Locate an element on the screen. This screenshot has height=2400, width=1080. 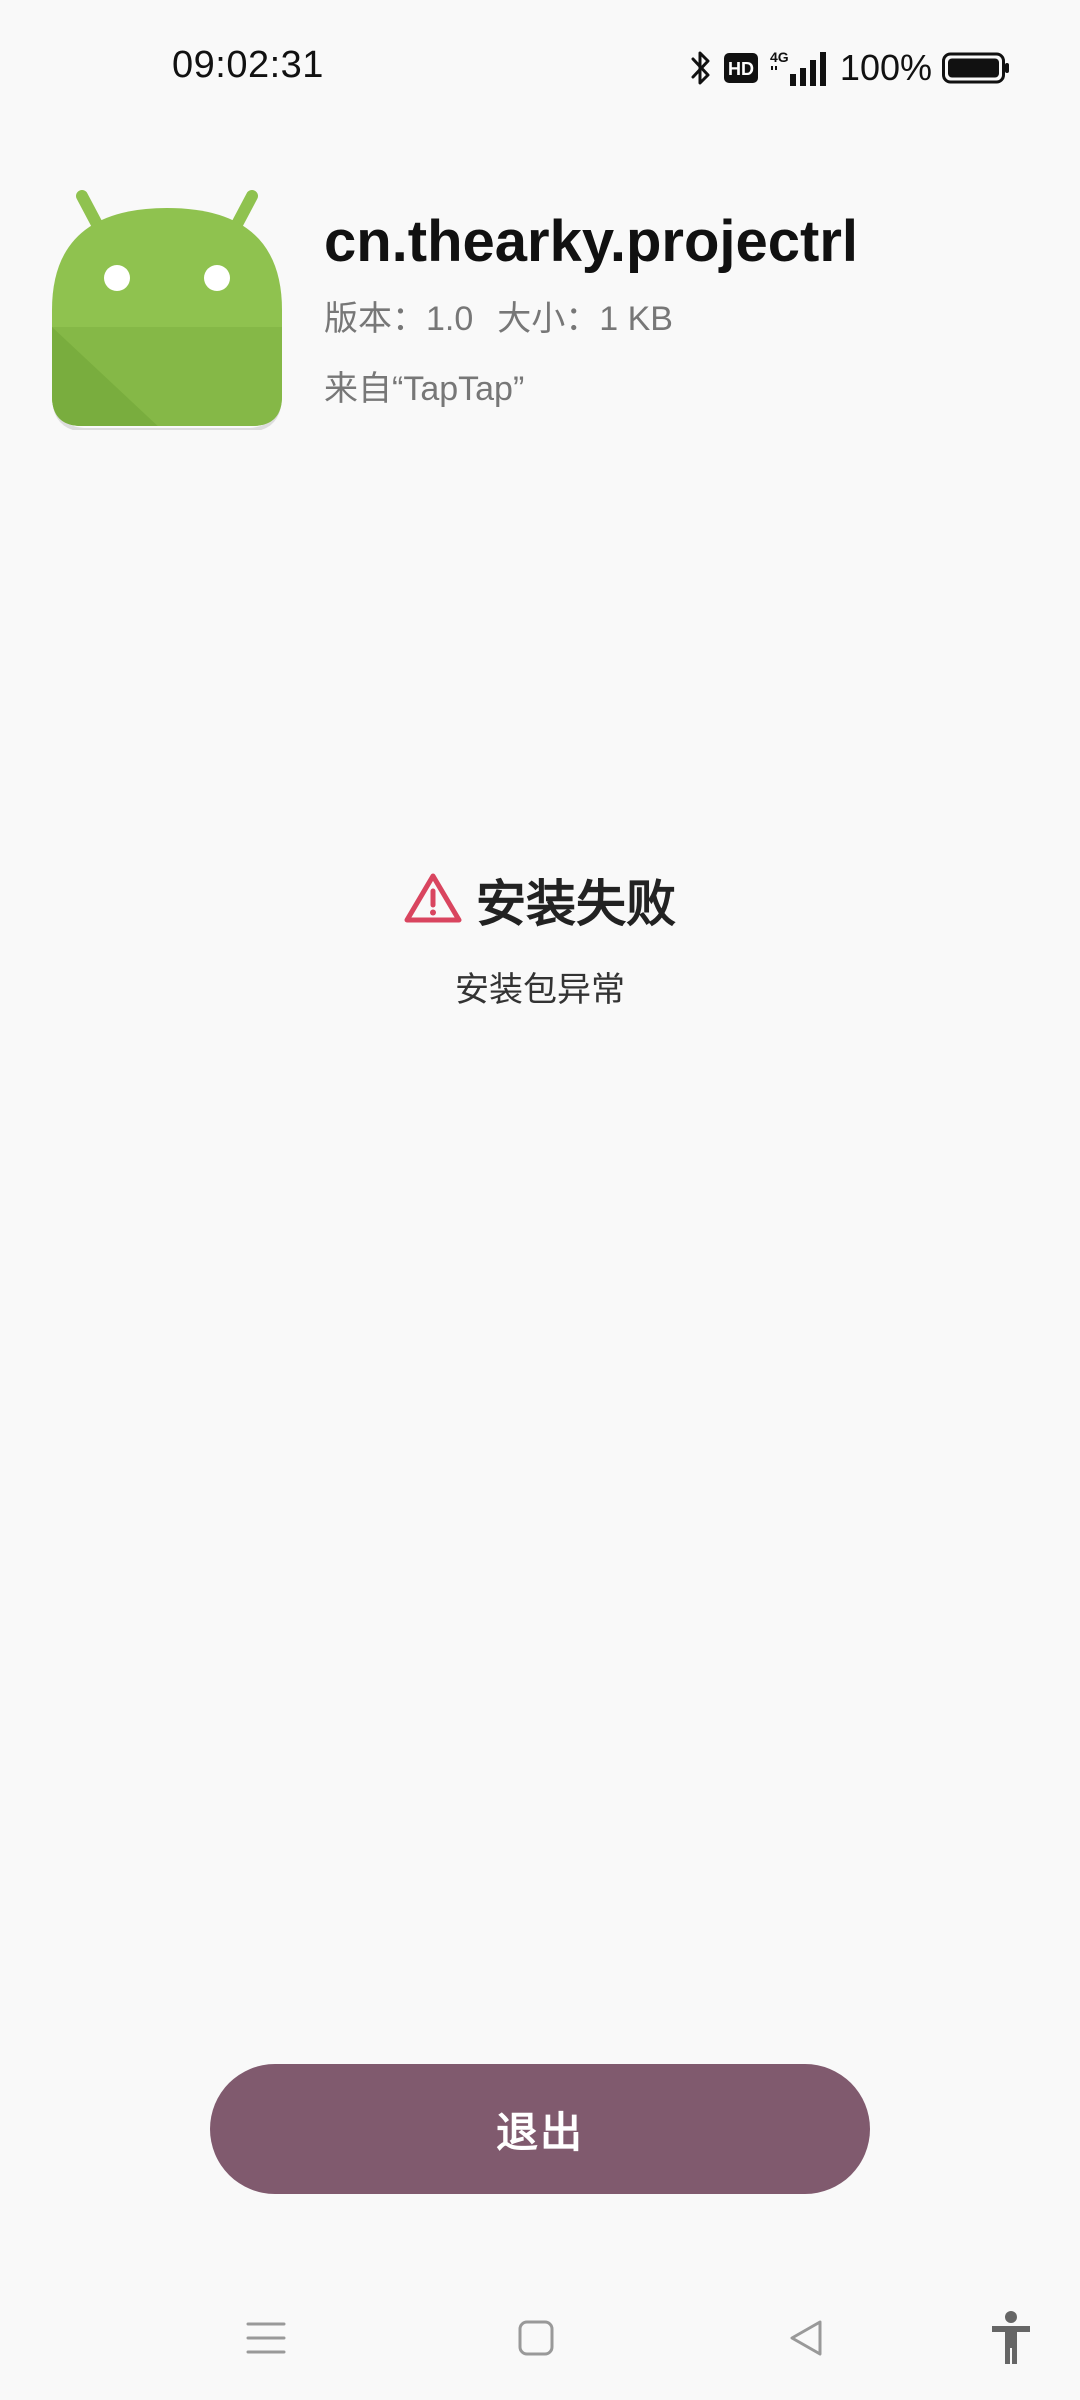
home-icon is located at coordinates (536, 2340).